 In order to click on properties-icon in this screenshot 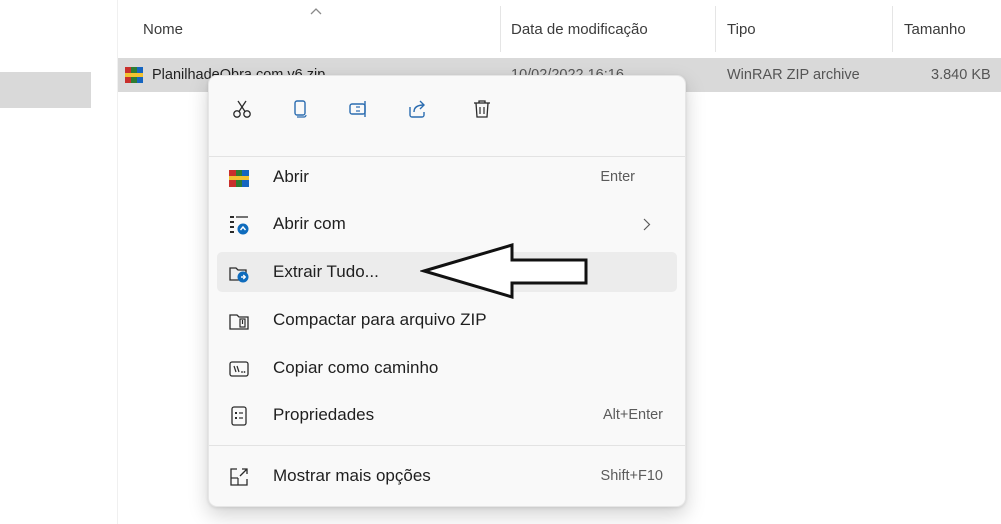, I will do `click(239, 416)`.